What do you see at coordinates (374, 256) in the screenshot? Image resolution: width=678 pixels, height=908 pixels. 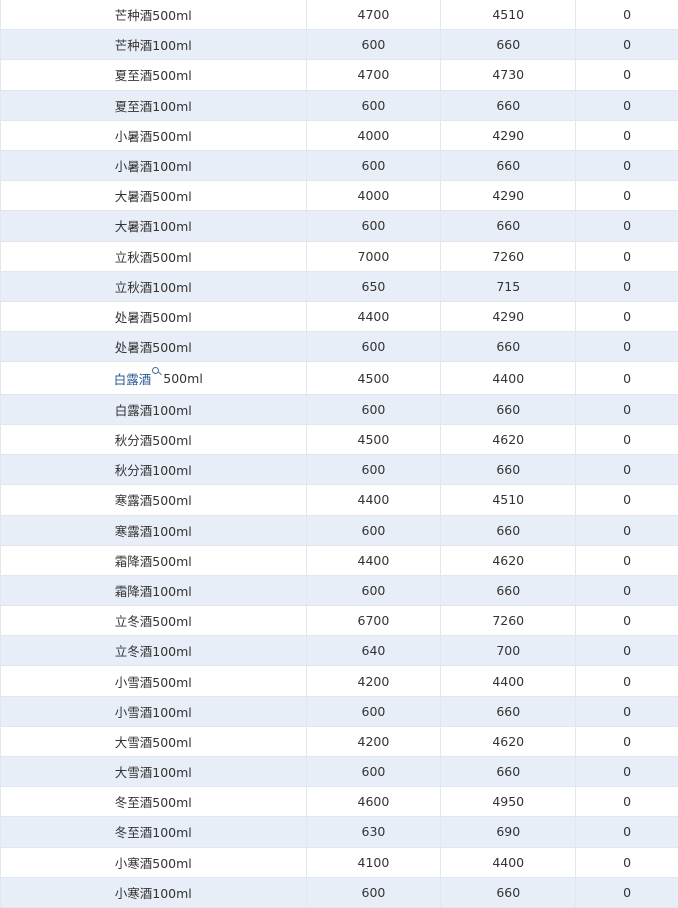 I see `value-a-cell: 7000` at bounding box center [374, 256].